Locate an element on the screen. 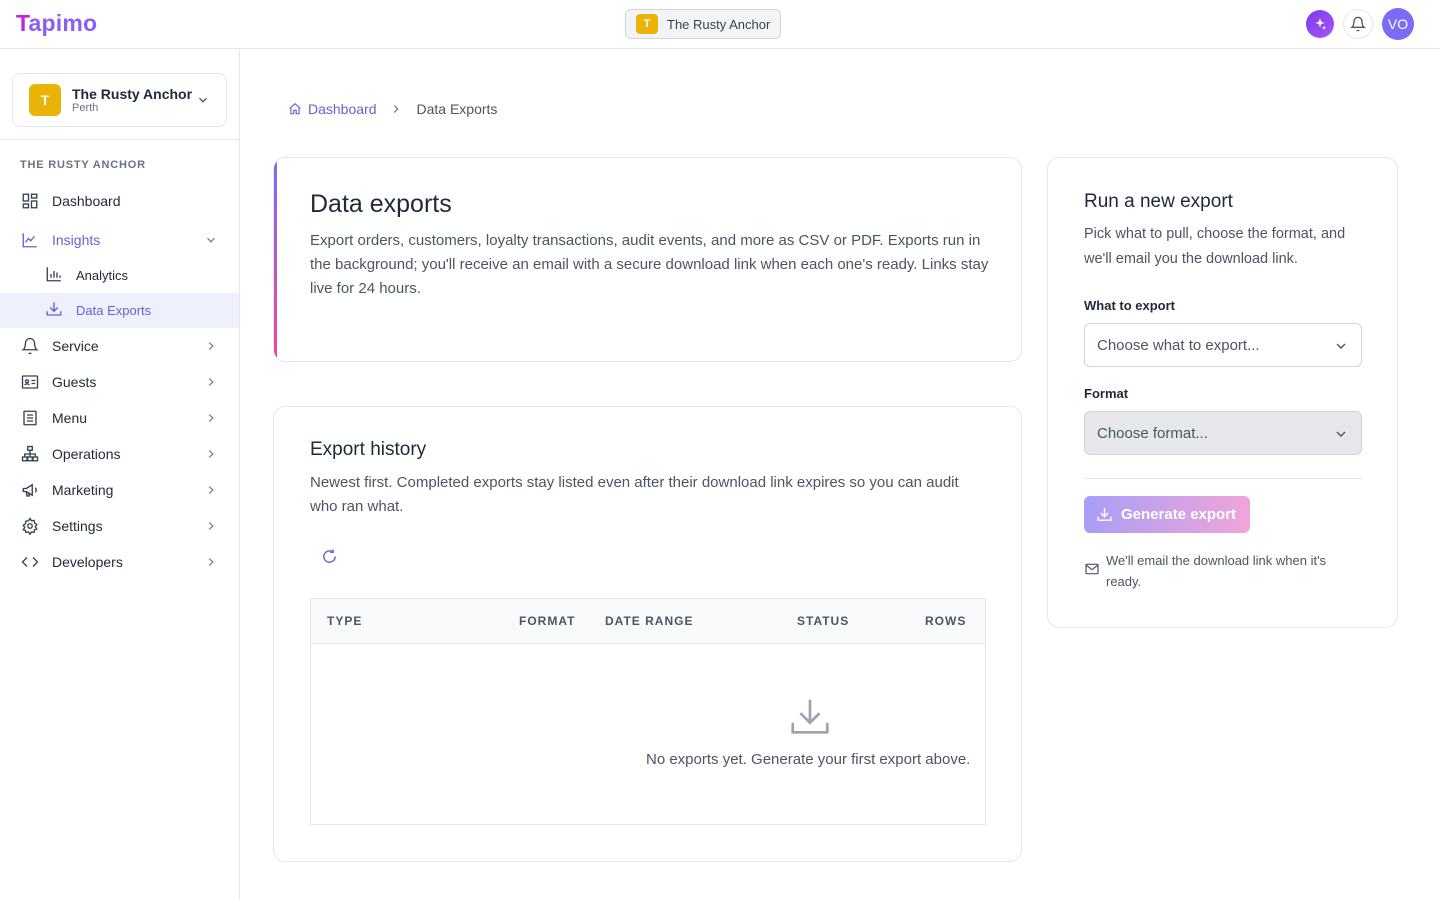  sidebar-item-label: Marketing is located at coordinates (83, 490).